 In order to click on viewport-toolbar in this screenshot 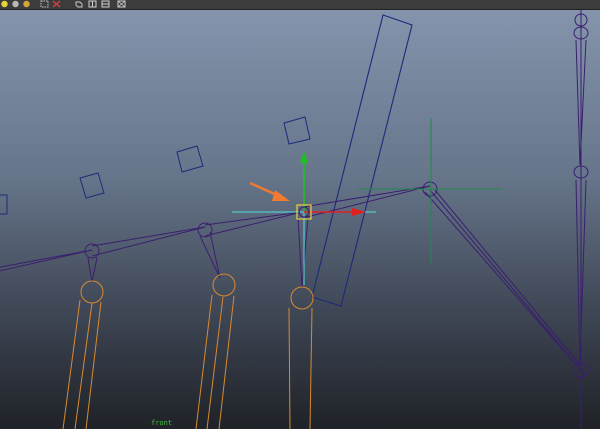, I will do `click(300, 5)`.